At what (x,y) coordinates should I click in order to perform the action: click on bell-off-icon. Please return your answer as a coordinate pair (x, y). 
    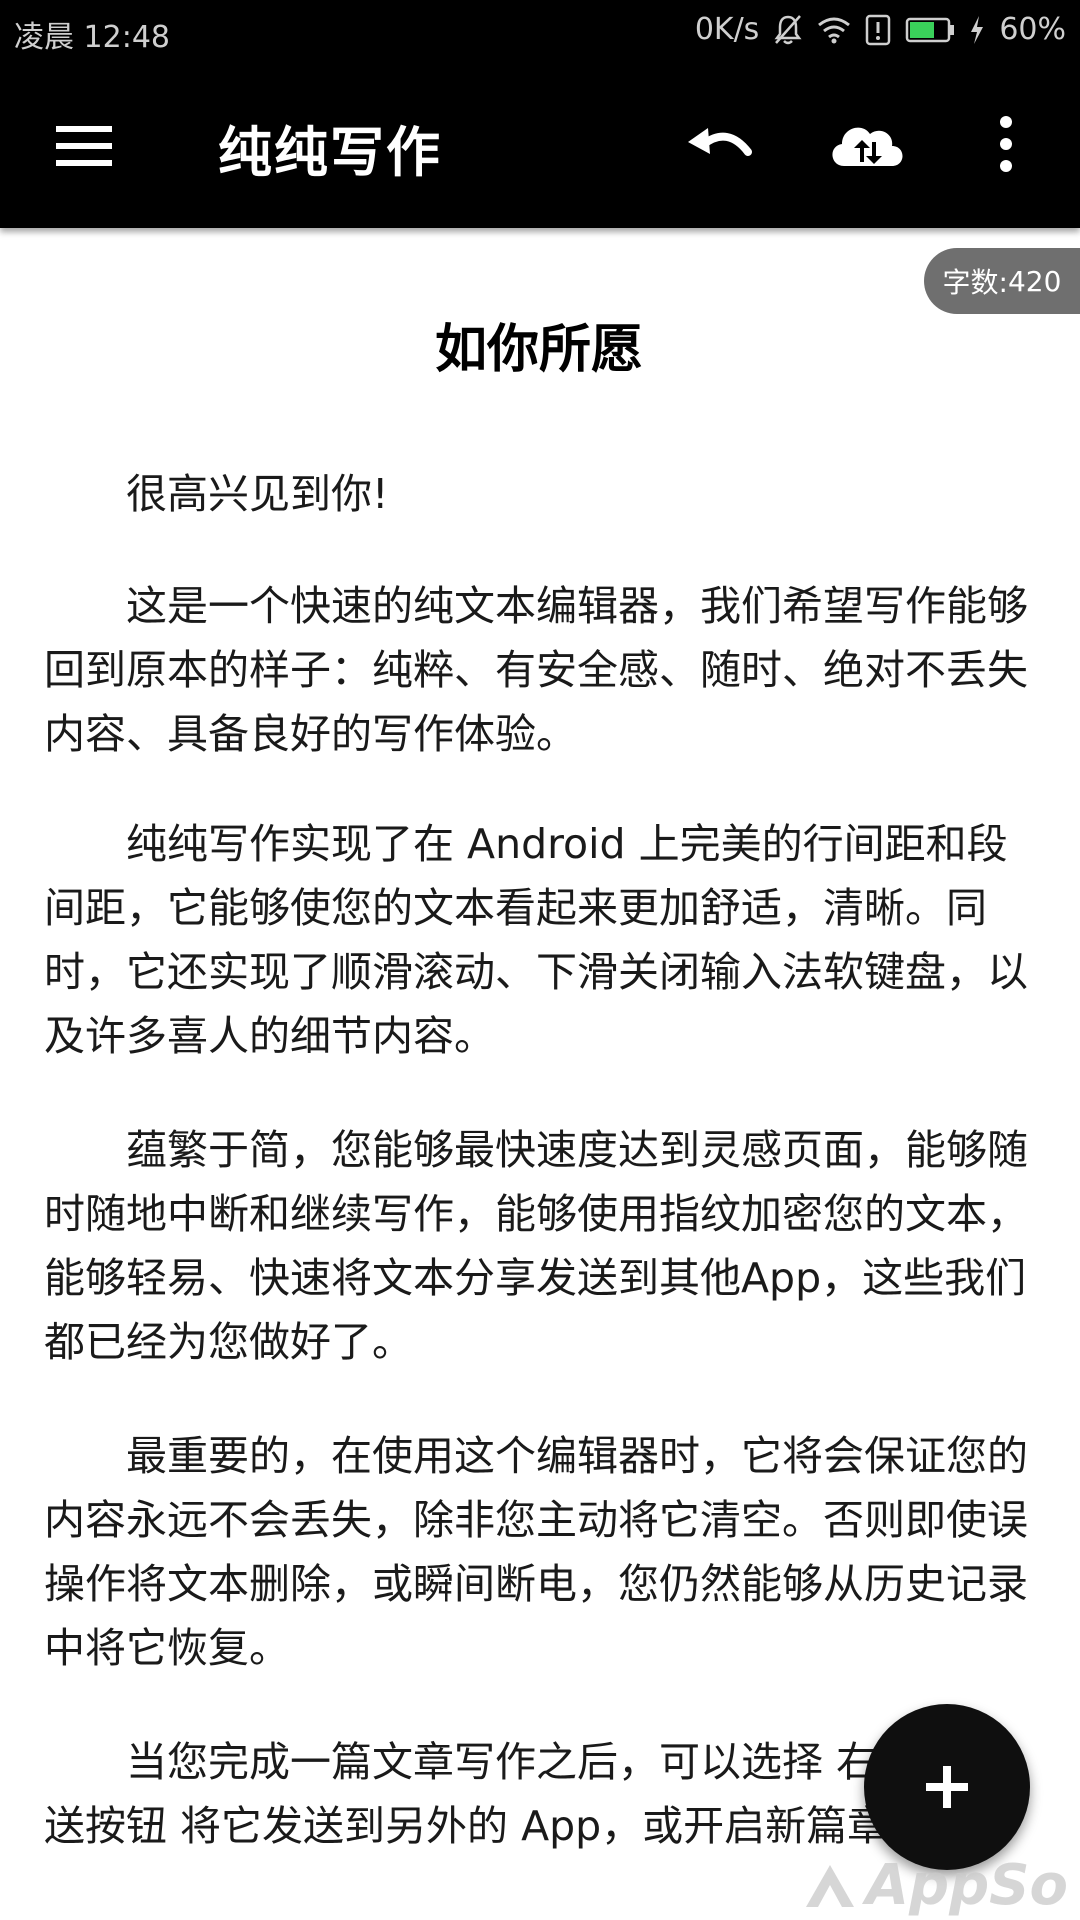
    Looking at the image, I should click on (788, 30).